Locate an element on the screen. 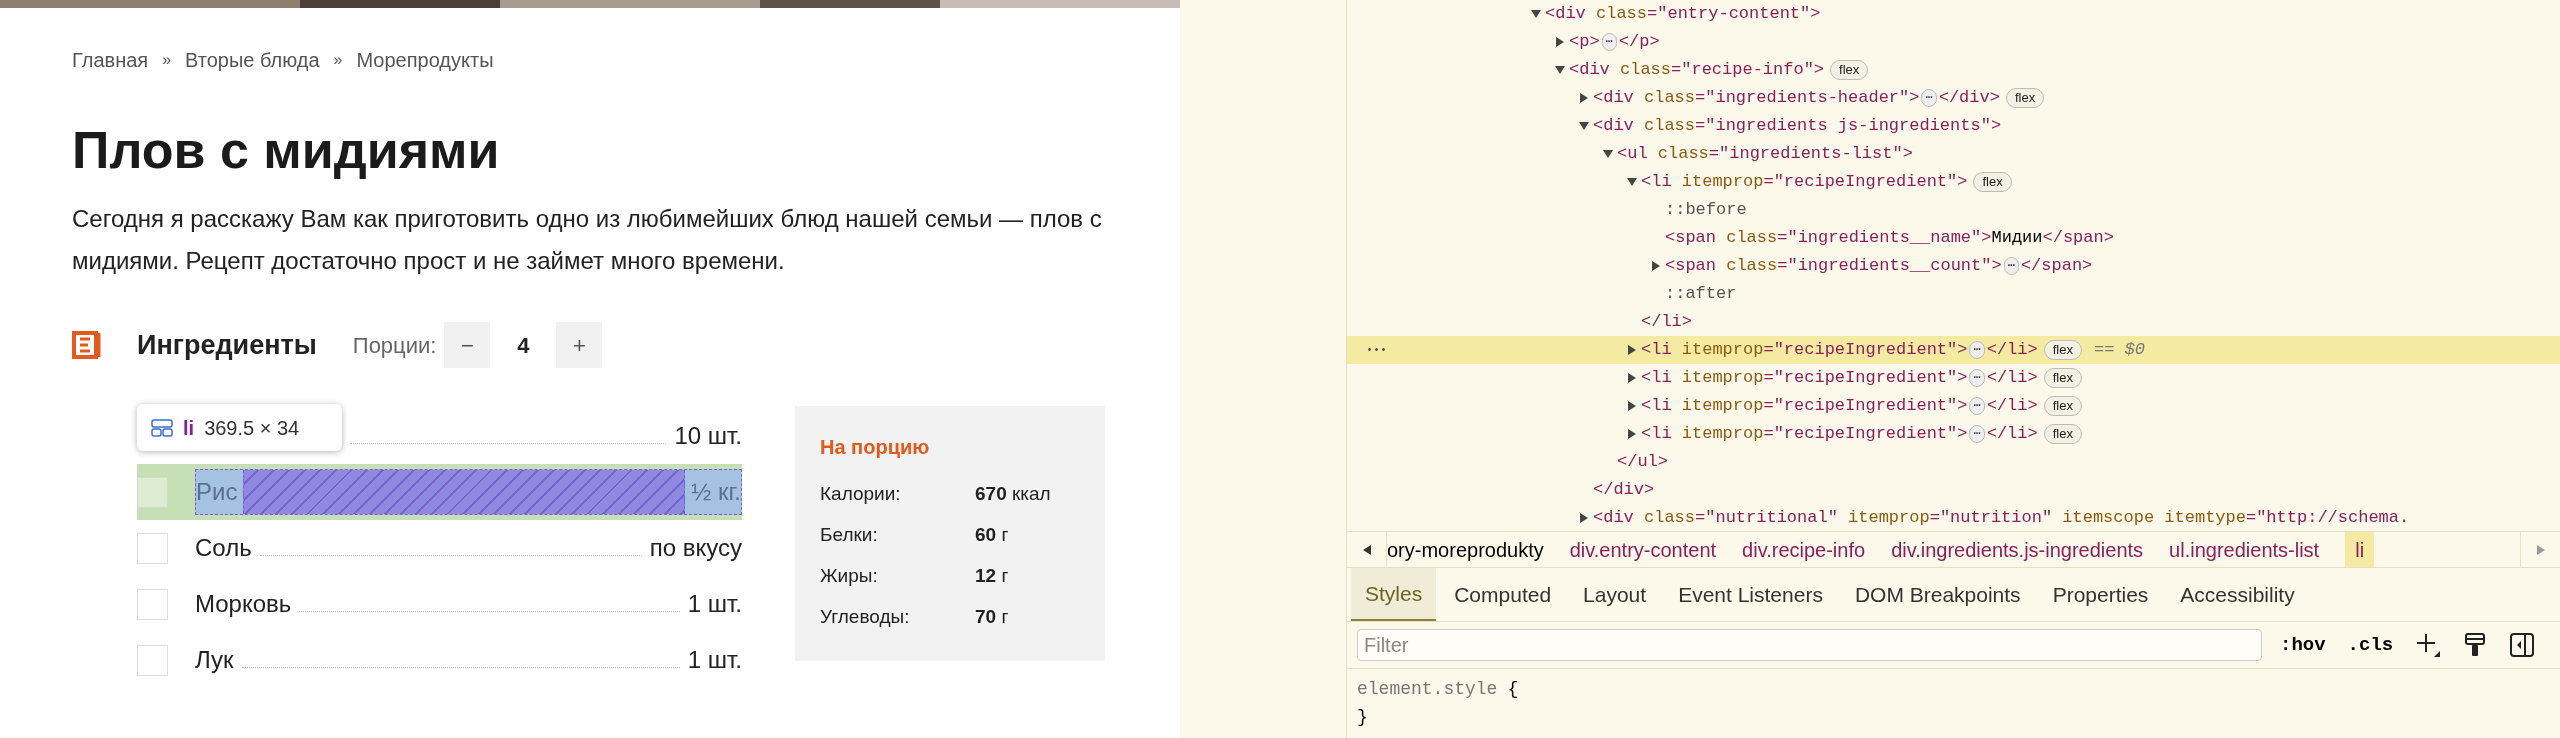 The image size is (2560, 738). nutrition-label: Белки: is located at coordinates (849, 535).